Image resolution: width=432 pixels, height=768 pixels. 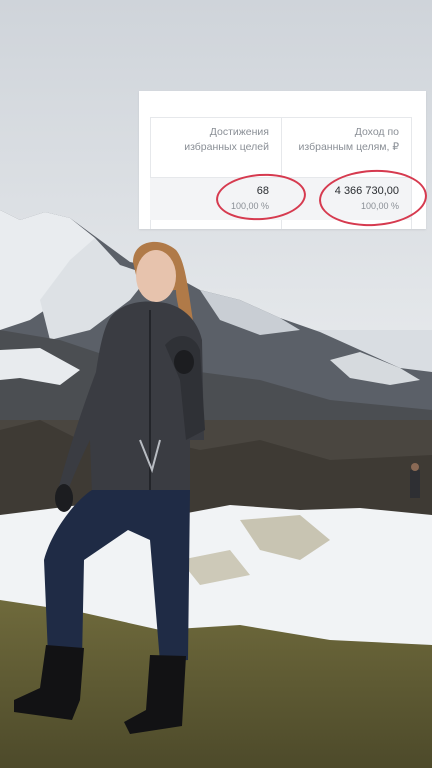 I want to click on total-goals-percent: 100,00 %, so click(x=249, y=206).